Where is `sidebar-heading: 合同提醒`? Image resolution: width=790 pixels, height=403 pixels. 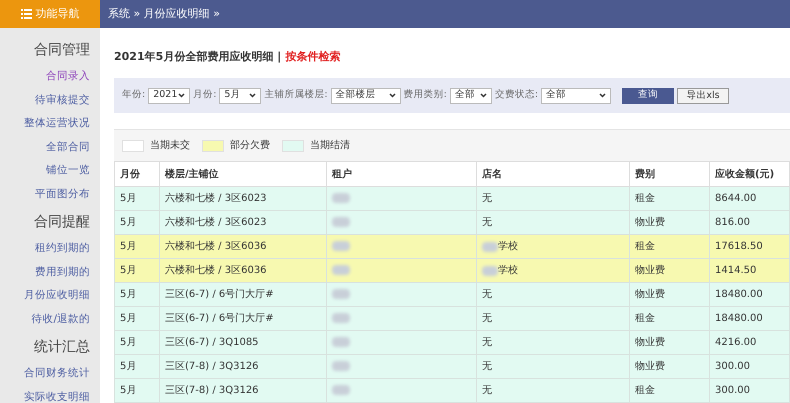 sidebar-heading: 合同提醒 is located at coordinates (62, 222).